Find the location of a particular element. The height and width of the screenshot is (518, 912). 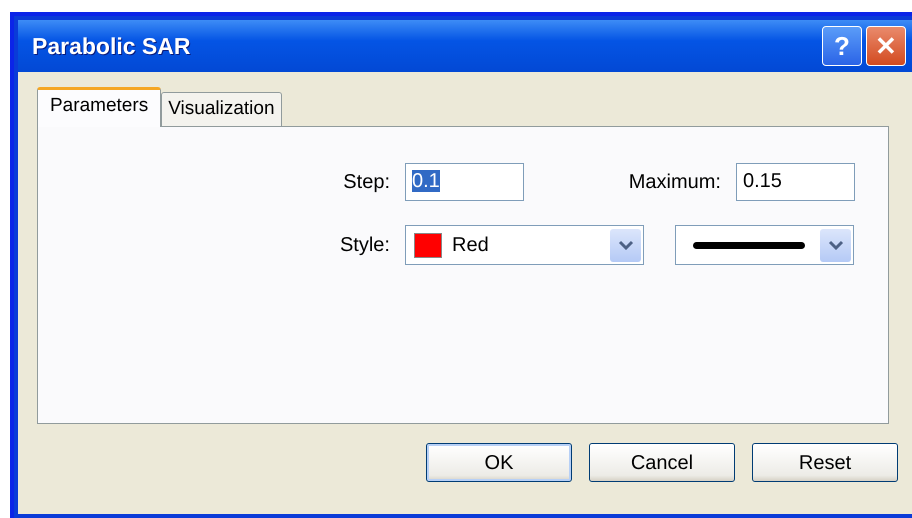

tab: Visualization is located at coordinates (221, 109).